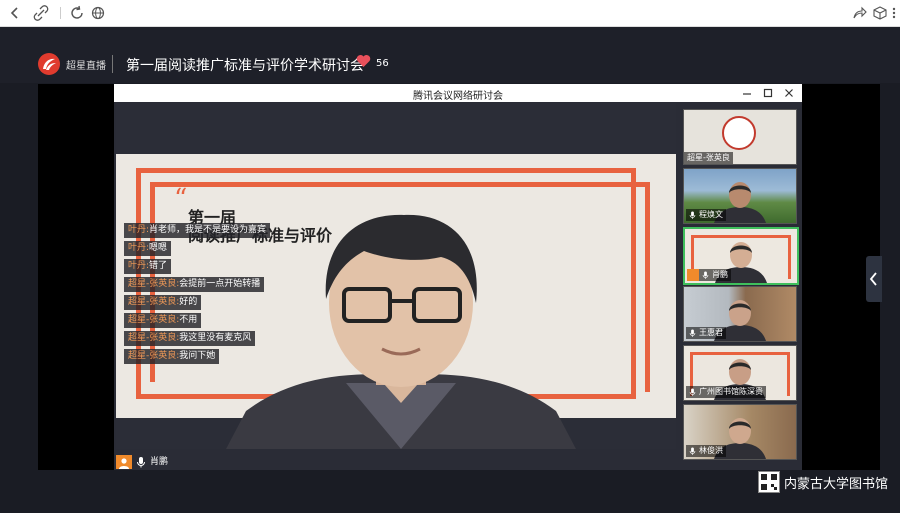  I want to click on participant-label: 程焕文, so click(706, 215).